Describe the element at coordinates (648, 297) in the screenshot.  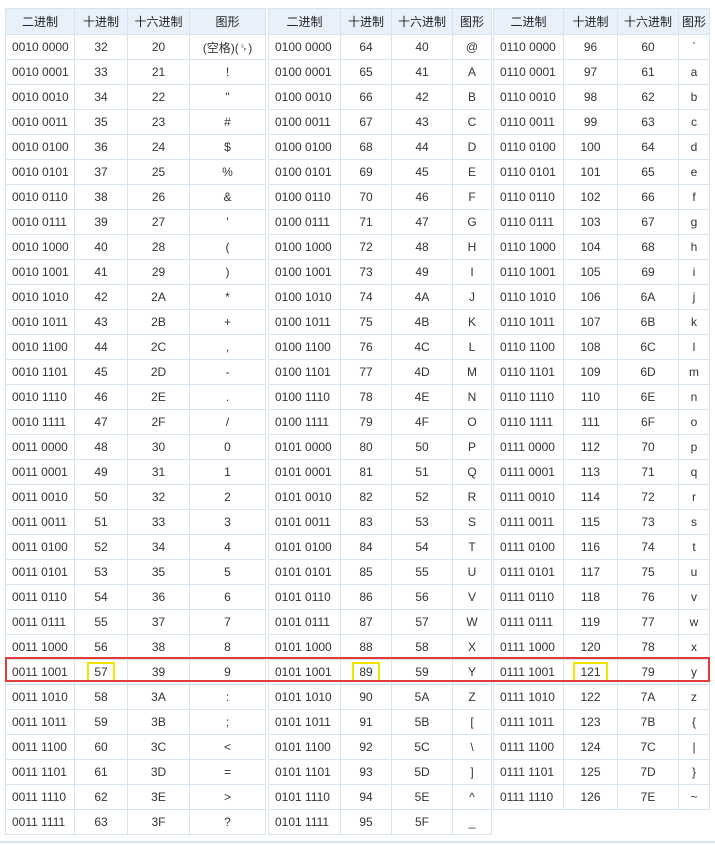
I see `hex-cell: 6A` at that location.